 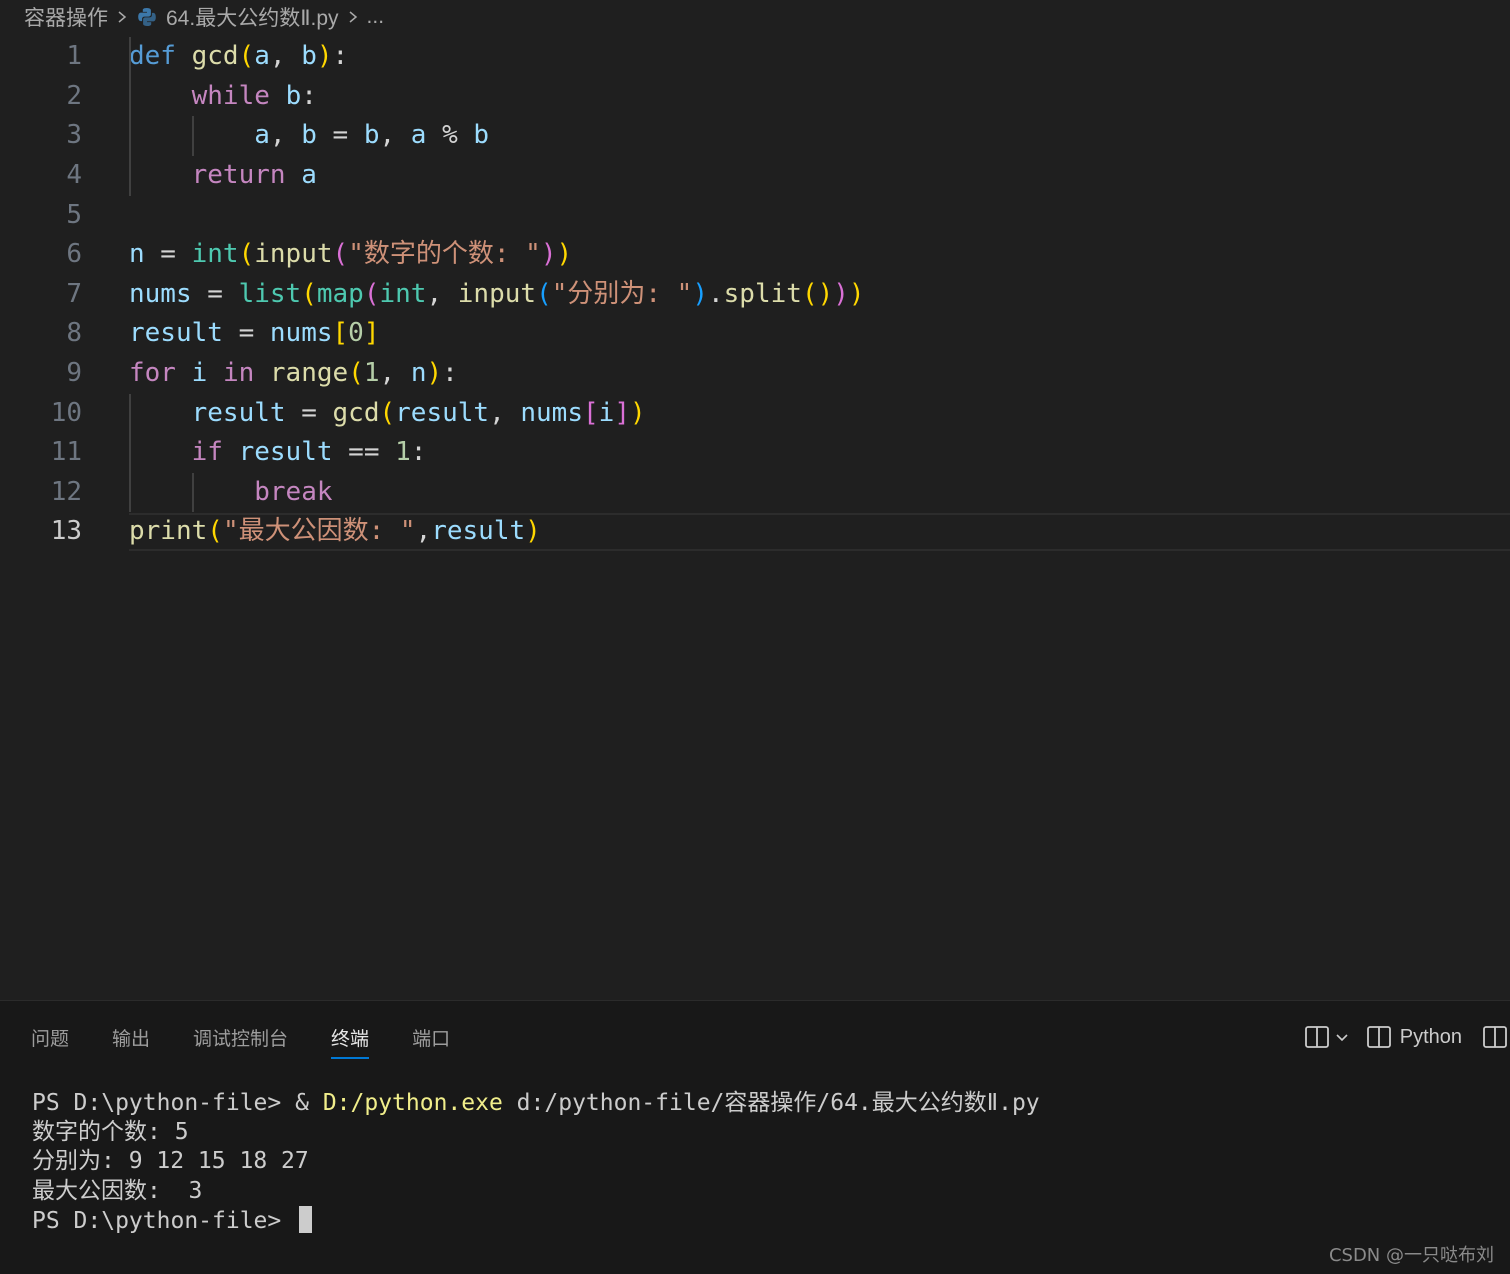 What do you see at coordinates (164, 1103) in the screenshot?
I see `terminal-prompt: PS D:\python-file>` at bounding box center [164, 1103].